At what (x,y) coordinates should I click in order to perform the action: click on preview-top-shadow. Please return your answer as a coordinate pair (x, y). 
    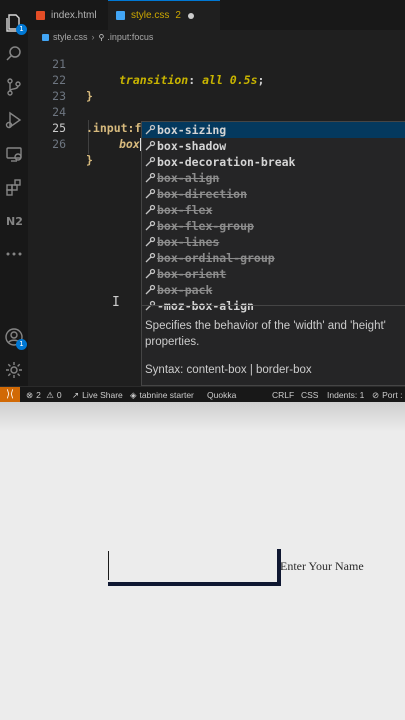
    Looking at the image, I should click on (202, 417).